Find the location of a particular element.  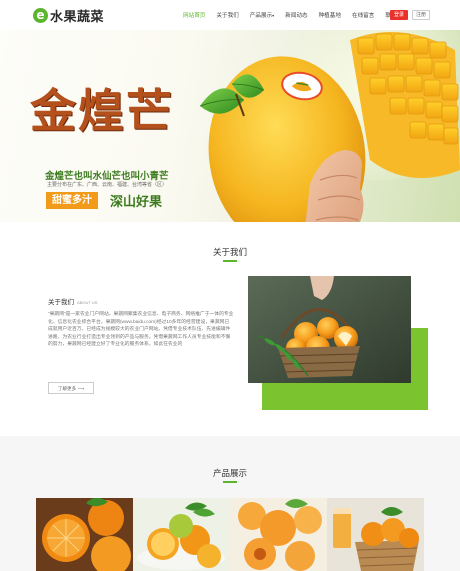

login-button: 登录 is located at coordinates (399, 15).